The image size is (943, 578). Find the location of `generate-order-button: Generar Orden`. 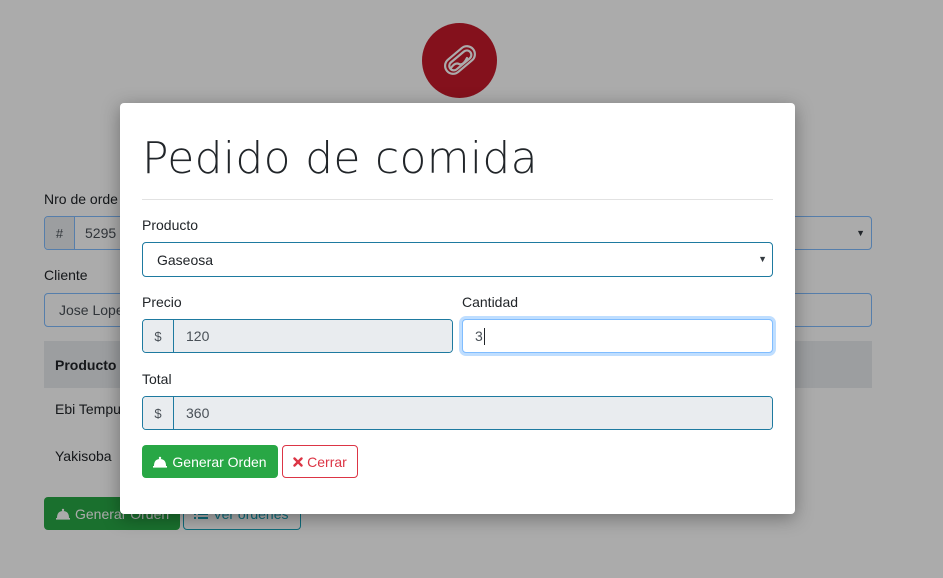

generate-order-button: Generar Orden is located at coordinates (210, 461).